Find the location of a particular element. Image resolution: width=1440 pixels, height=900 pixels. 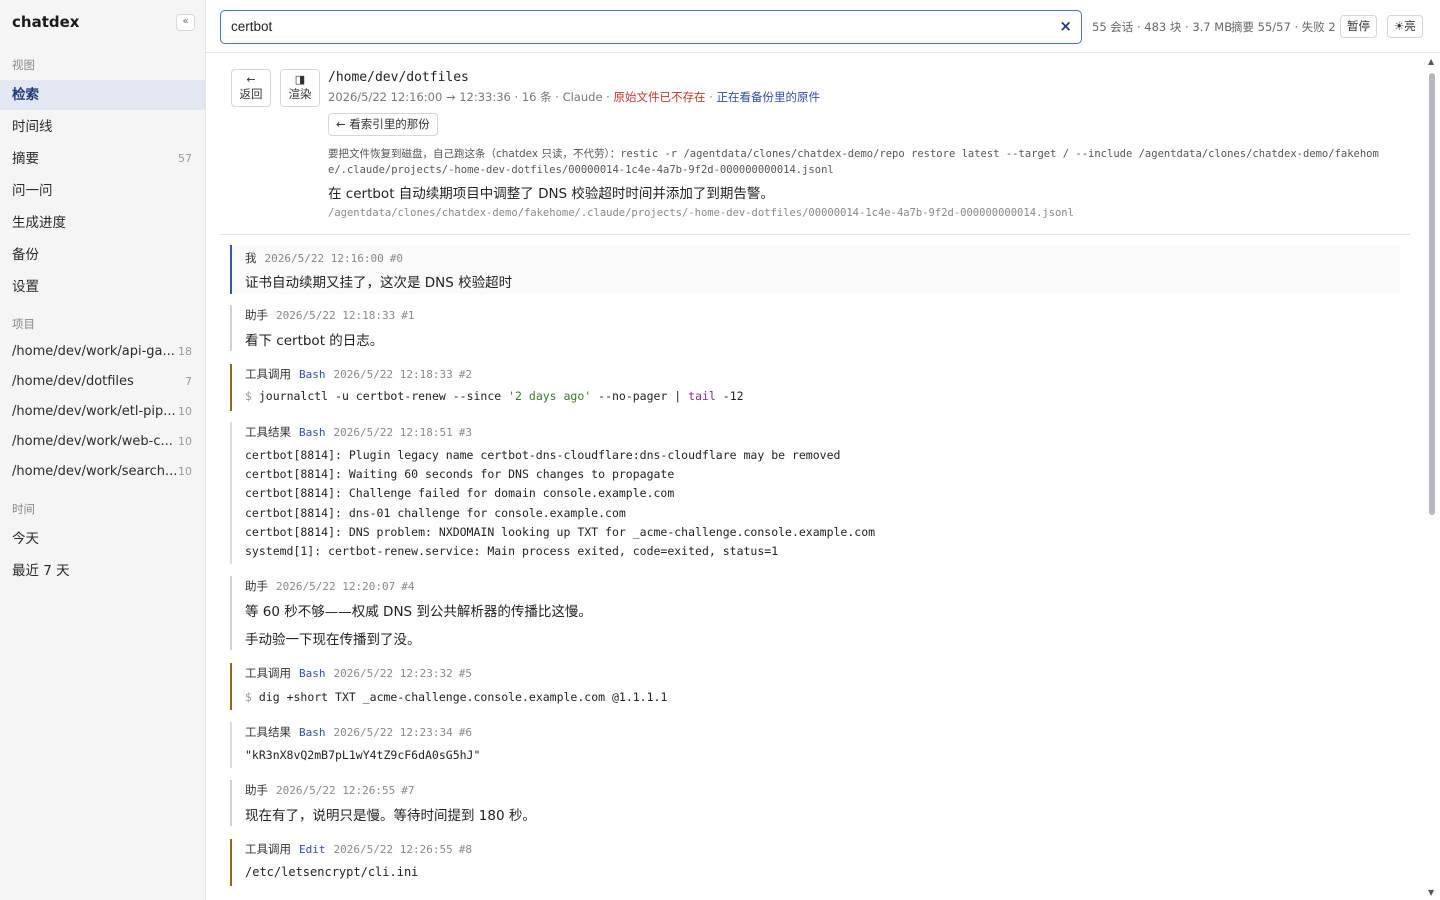

render-button-label: 渲染 is located at coordinates (300, 94).